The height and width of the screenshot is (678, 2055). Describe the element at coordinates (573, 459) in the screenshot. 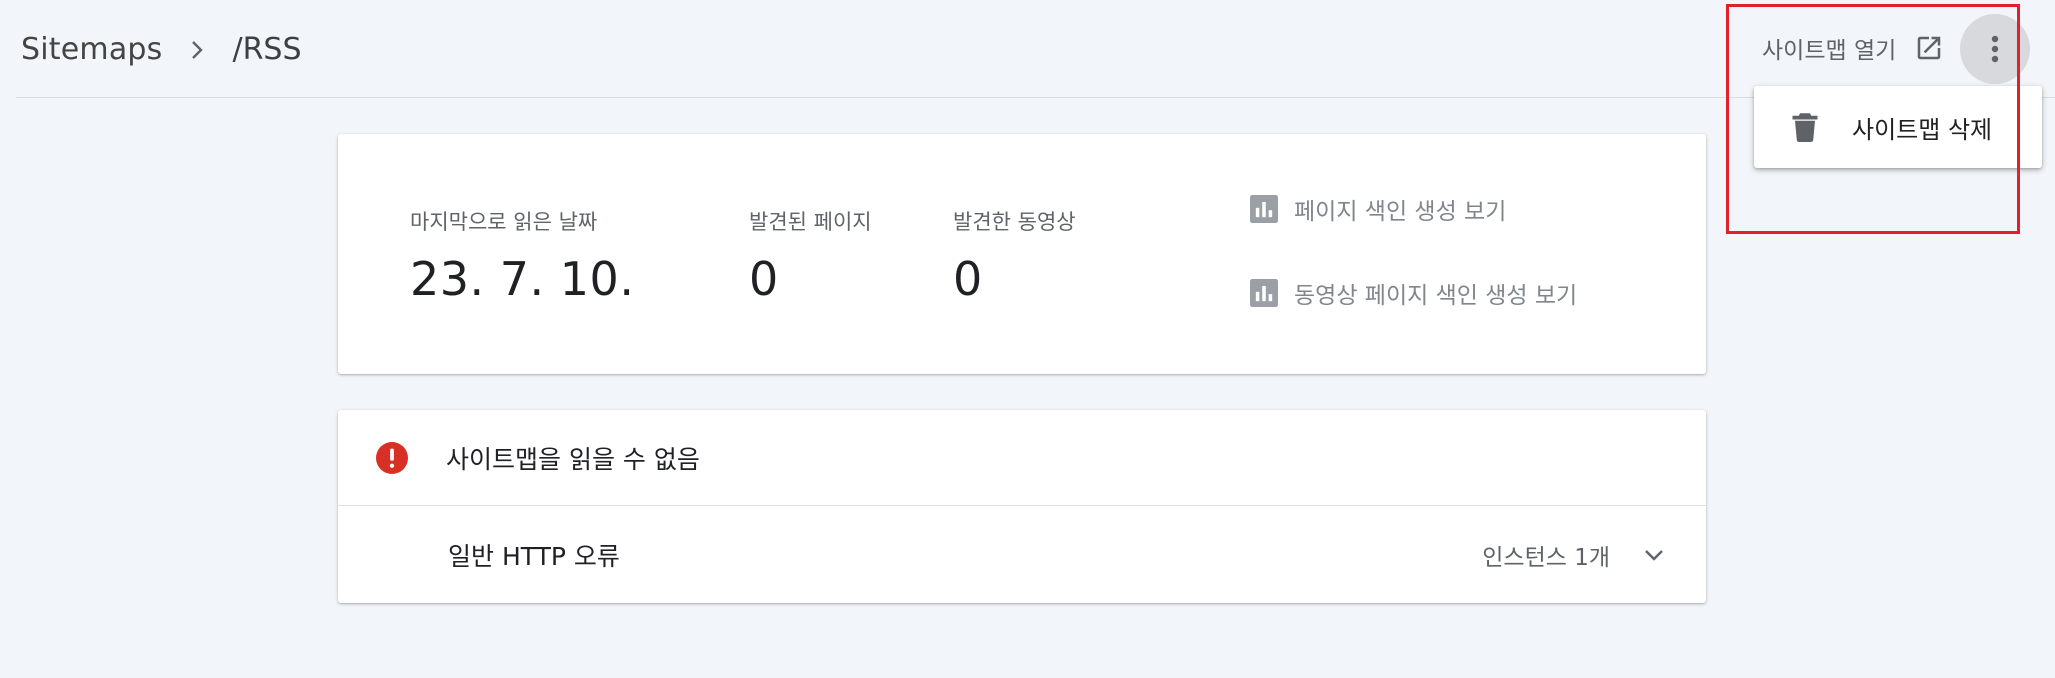

I see `error-title: 사이트맵을 읽을 수 없음` at that location.